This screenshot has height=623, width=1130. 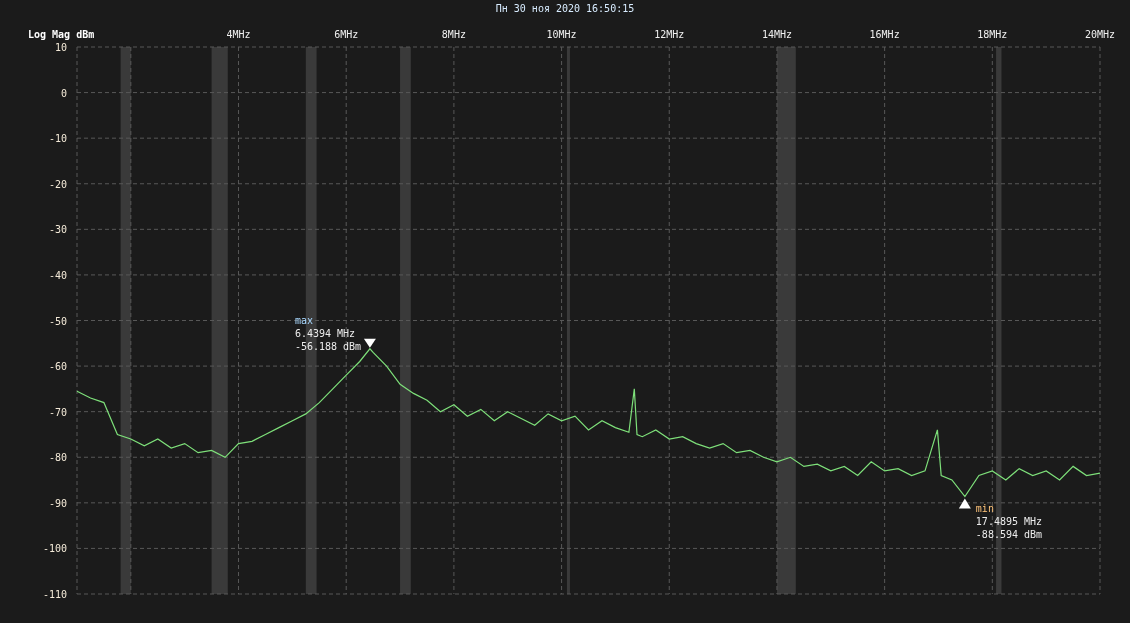 I want to click on y-axis-label: -10, so click(x=57, y=139).